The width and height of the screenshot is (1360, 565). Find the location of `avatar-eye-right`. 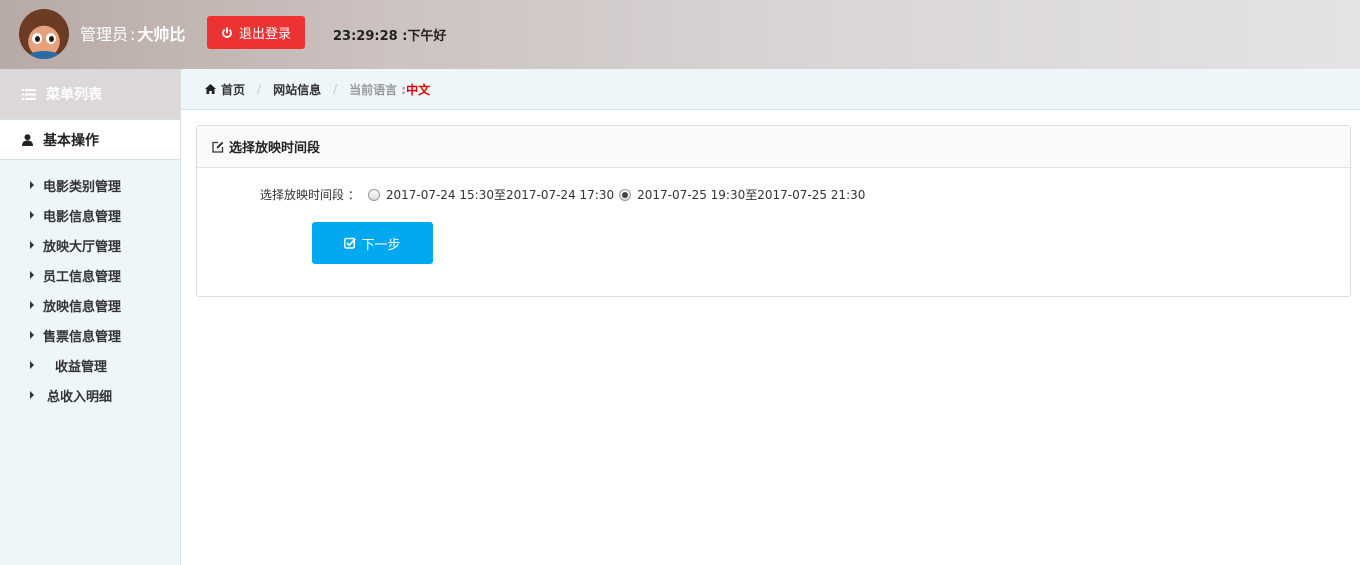

avatar-eye-right is located at coordinates (51, 38).